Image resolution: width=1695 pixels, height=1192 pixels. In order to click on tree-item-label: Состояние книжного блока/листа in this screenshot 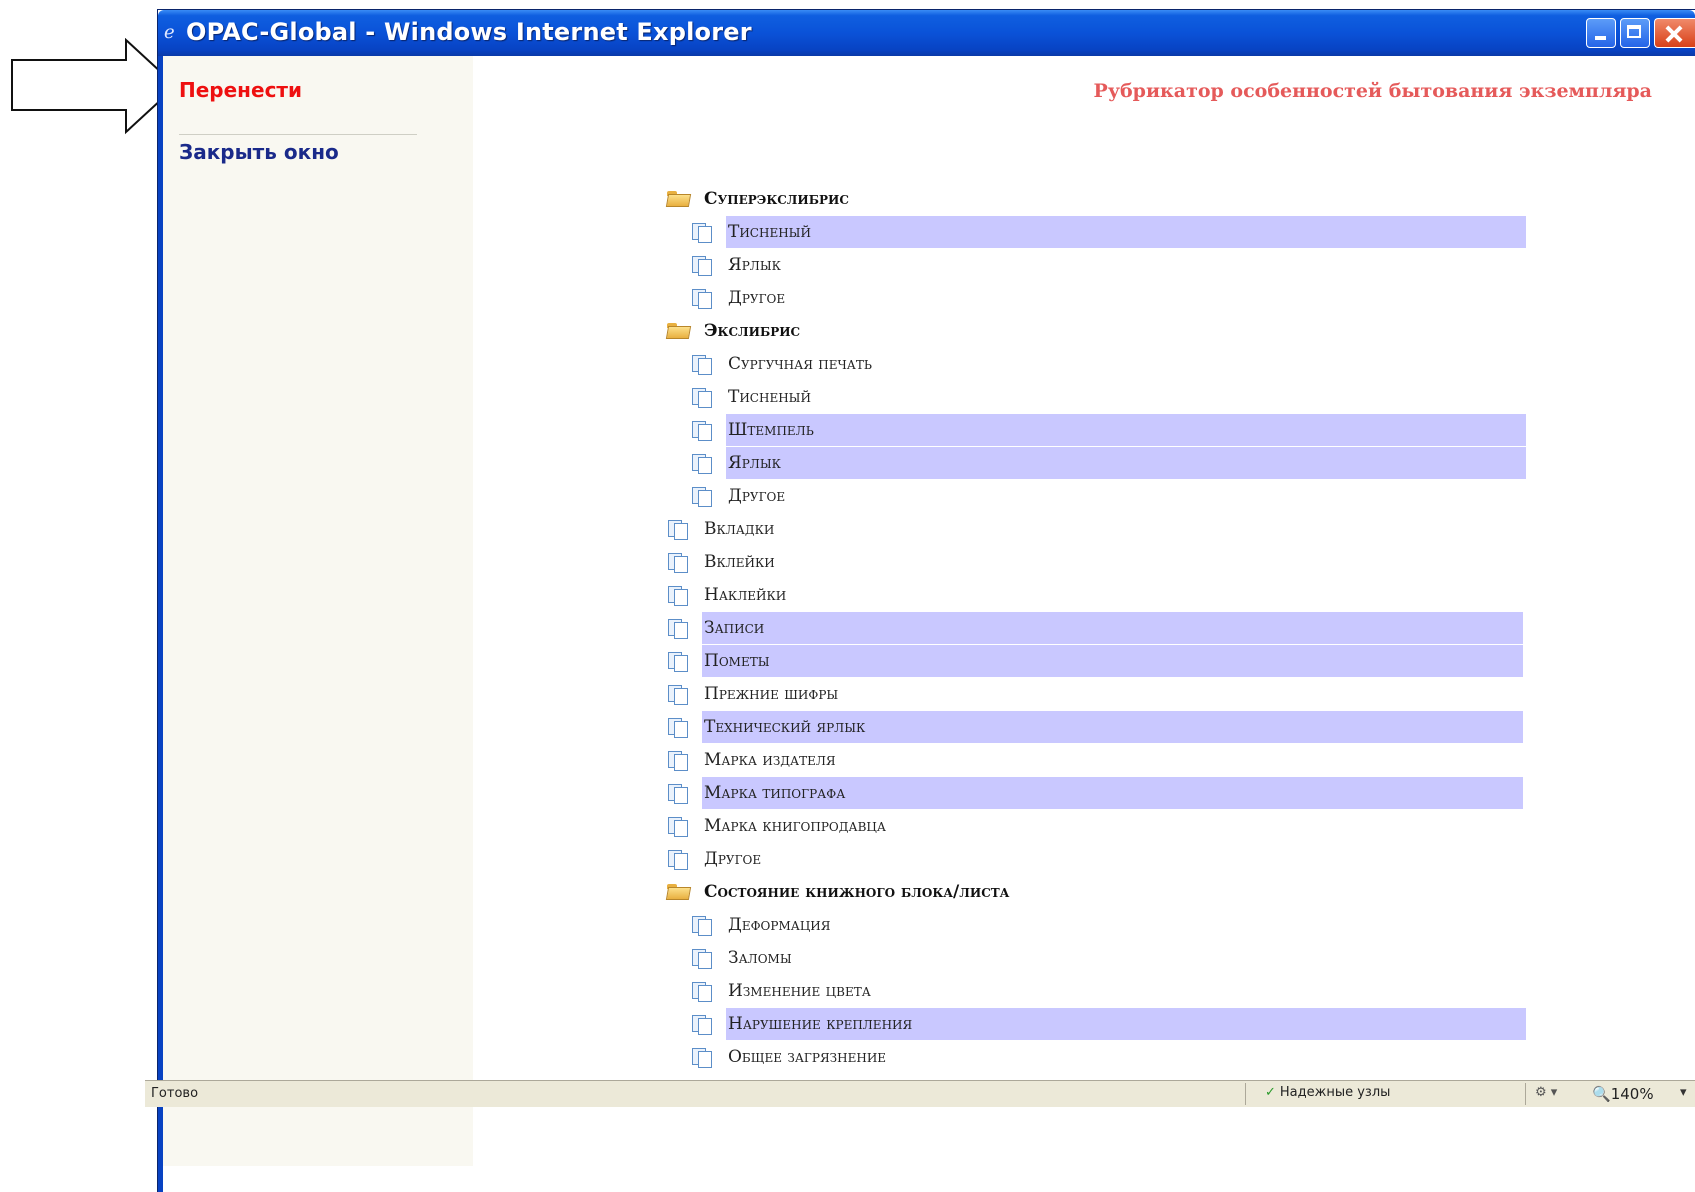, I will do `click(857, 892)`.